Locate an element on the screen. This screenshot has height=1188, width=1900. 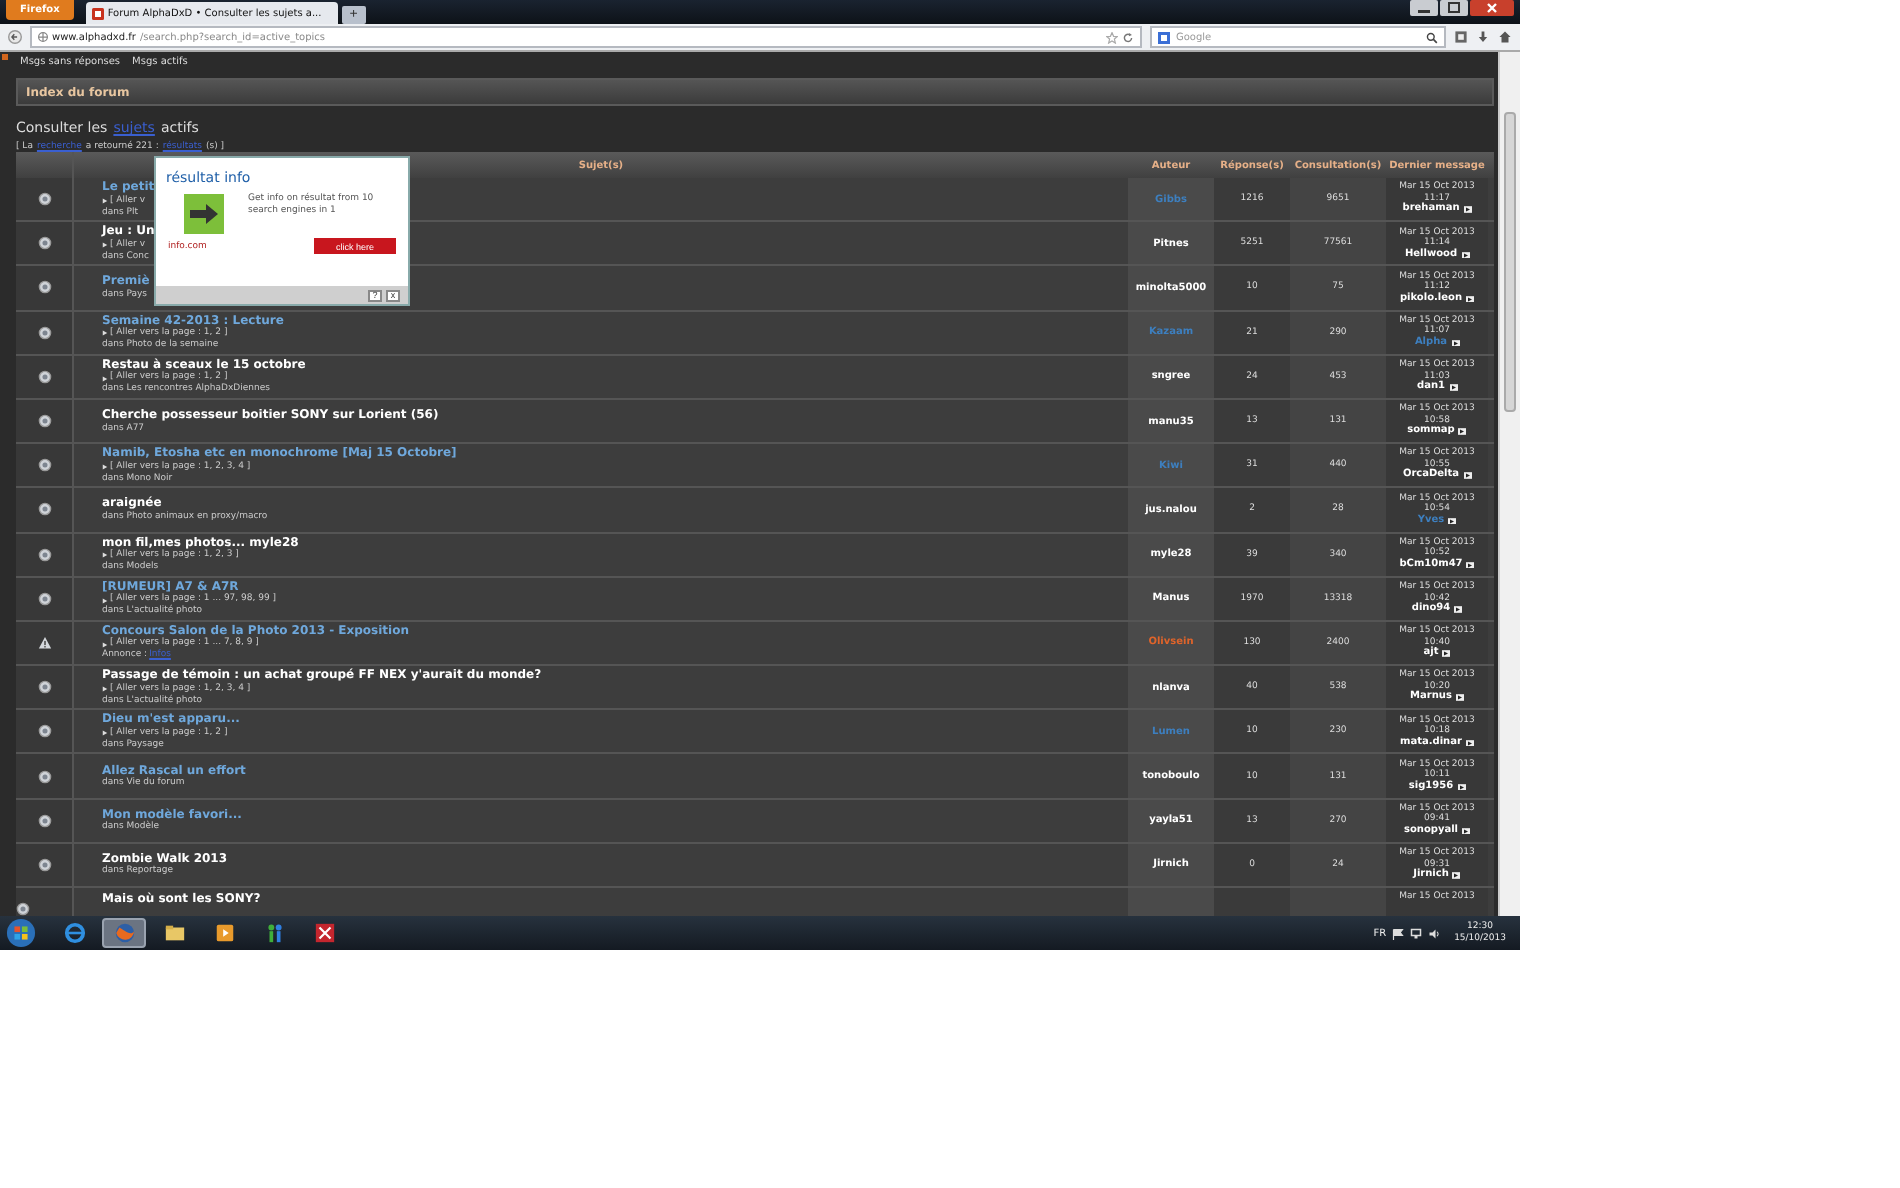
download-icon is located at coordinates (1483, 37).